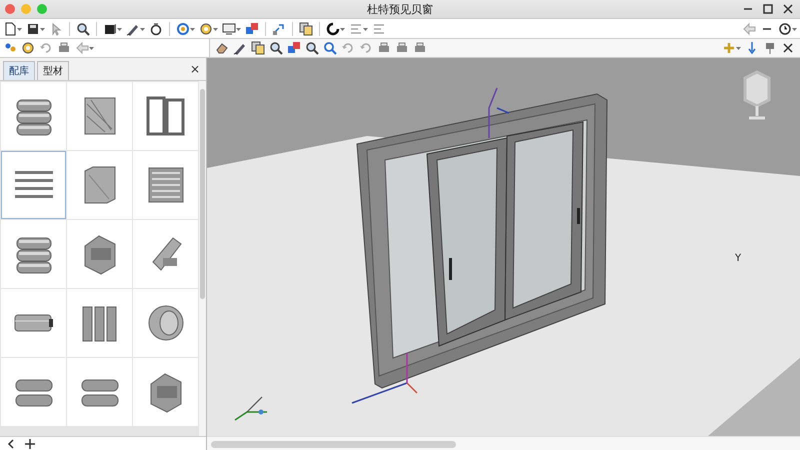 This screenshot has height=450, width=800. I want to click on view-cube-icon, so click(757, 95).